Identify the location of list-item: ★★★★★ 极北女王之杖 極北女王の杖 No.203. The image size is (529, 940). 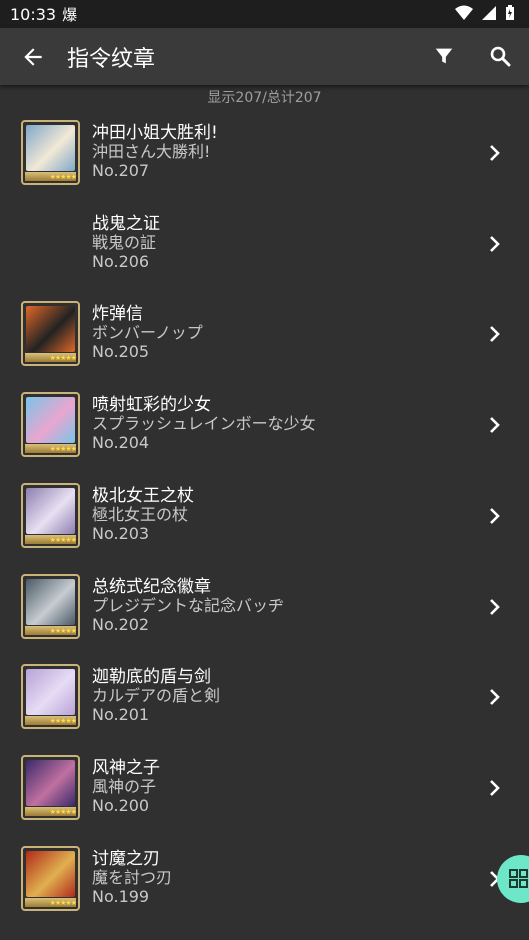
(264, 527).